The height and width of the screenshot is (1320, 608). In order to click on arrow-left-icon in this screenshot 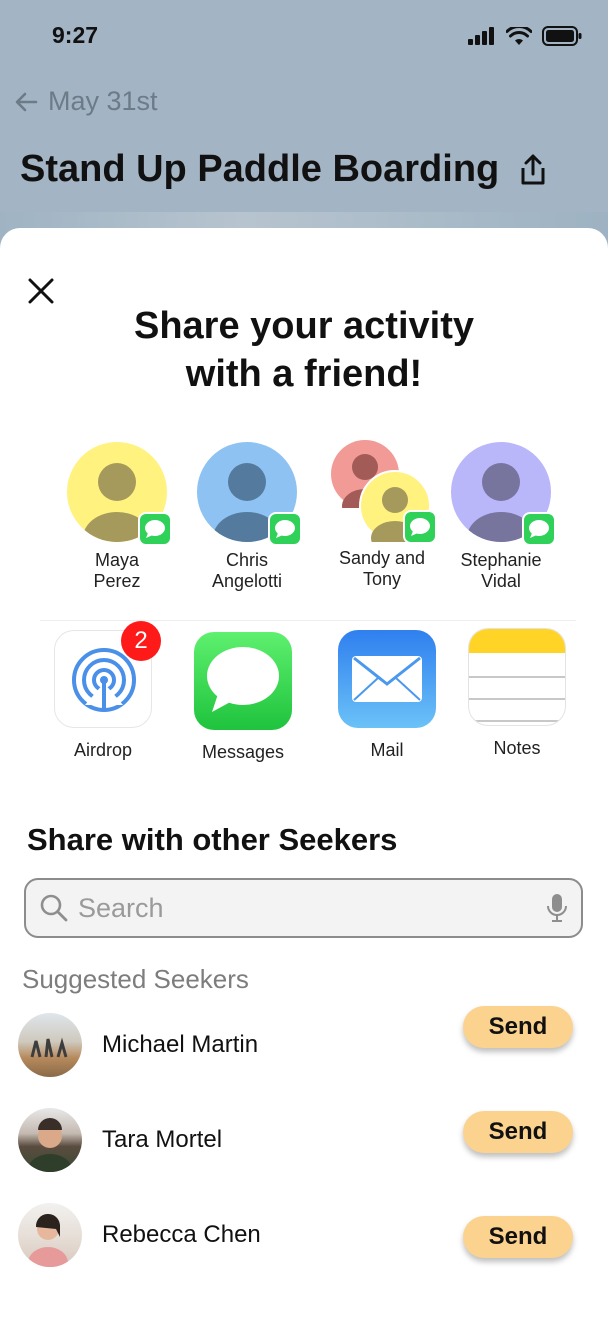, I will do `click(26, 101)`.